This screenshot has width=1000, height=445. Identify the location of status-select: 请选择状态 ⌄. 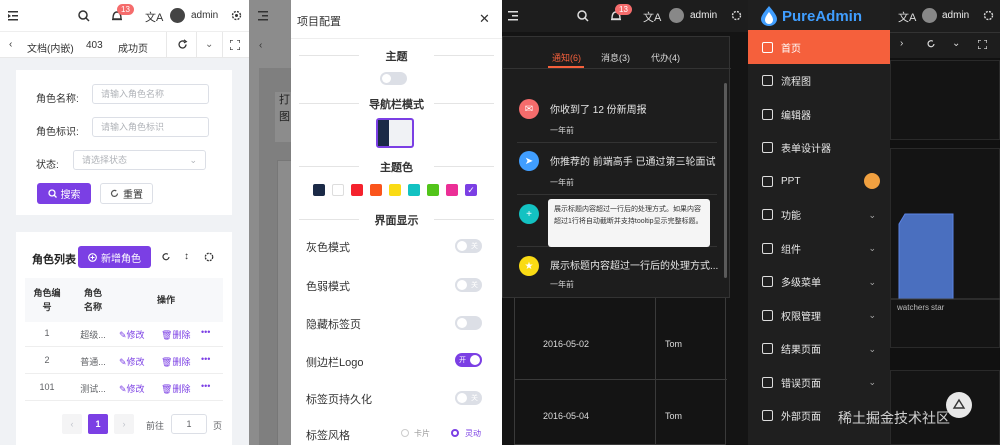
(139, 160).